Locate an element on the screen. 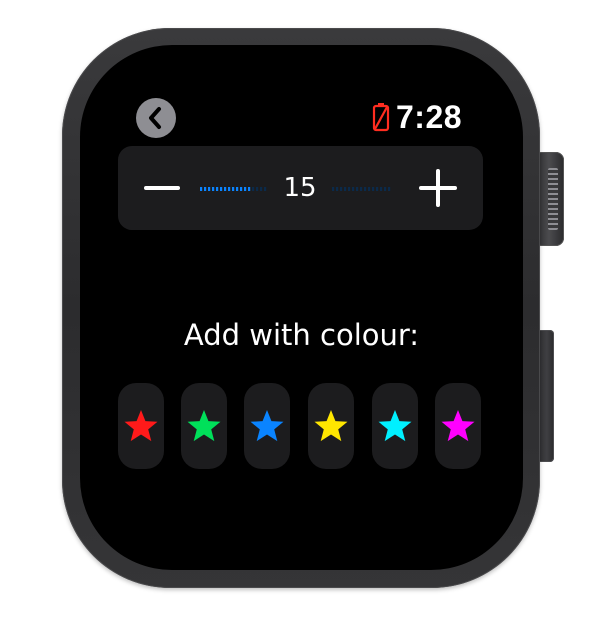 This screenshot has width=600, height=632. plus-icon is located at coordinates (438, 188).